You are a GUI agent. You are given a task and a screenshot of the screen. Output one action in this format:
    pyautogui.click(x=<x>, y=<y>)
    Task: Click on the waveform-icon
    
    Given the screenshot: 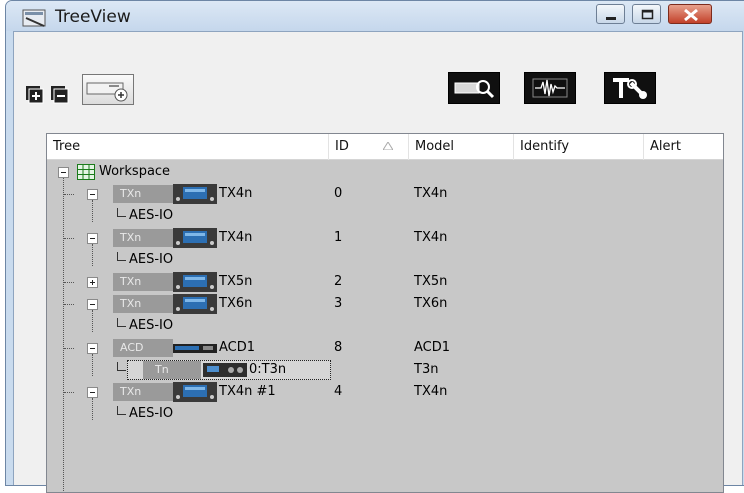 What is the action you would take?
    pyautogui.click(x=550, y=88)
    